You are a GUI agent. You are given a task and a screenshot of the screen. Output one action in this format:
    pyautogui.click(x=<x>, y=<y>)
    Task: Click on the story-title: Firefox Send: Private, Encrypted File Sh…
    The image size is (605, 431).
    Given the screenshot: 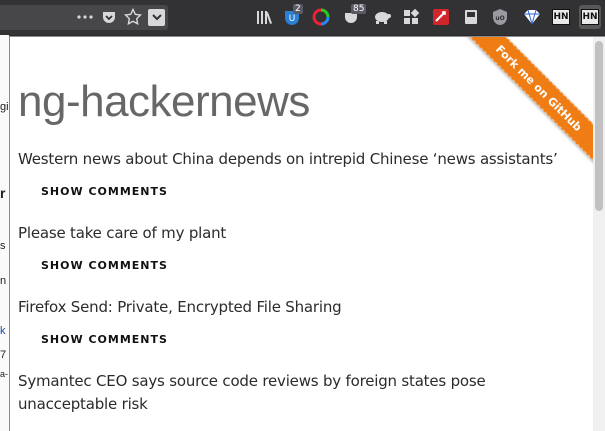 What is the action you would take?
    pyautogui.click(x=303, y=307)
    